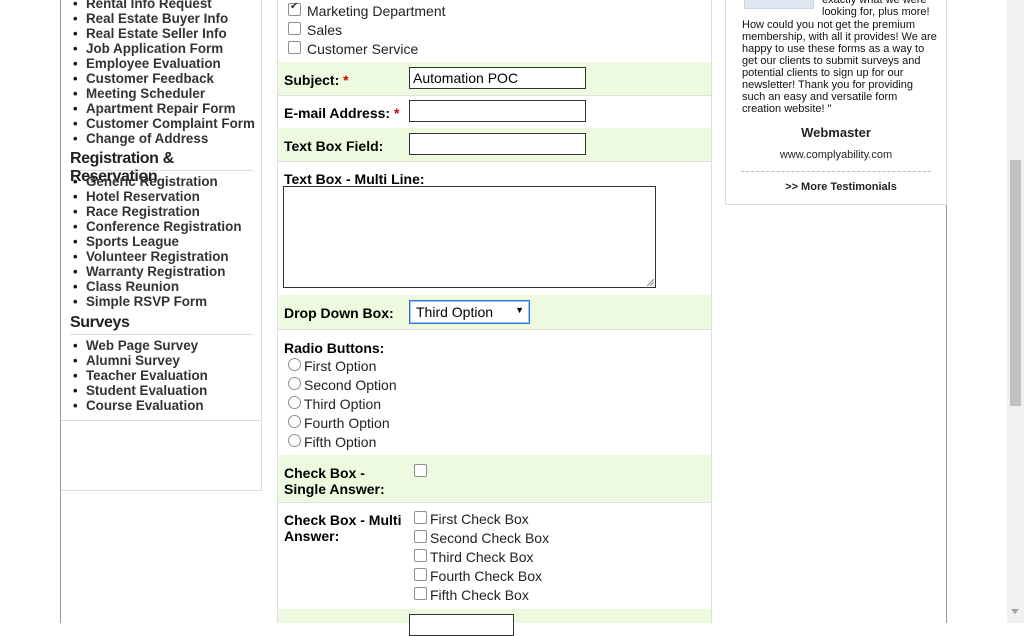 The height and width of the screenshot is (636, 1024). Describe the element at coordinates (140, 405) in the screenshot. I see `sidebar-link: Course Evaluation` at that location.